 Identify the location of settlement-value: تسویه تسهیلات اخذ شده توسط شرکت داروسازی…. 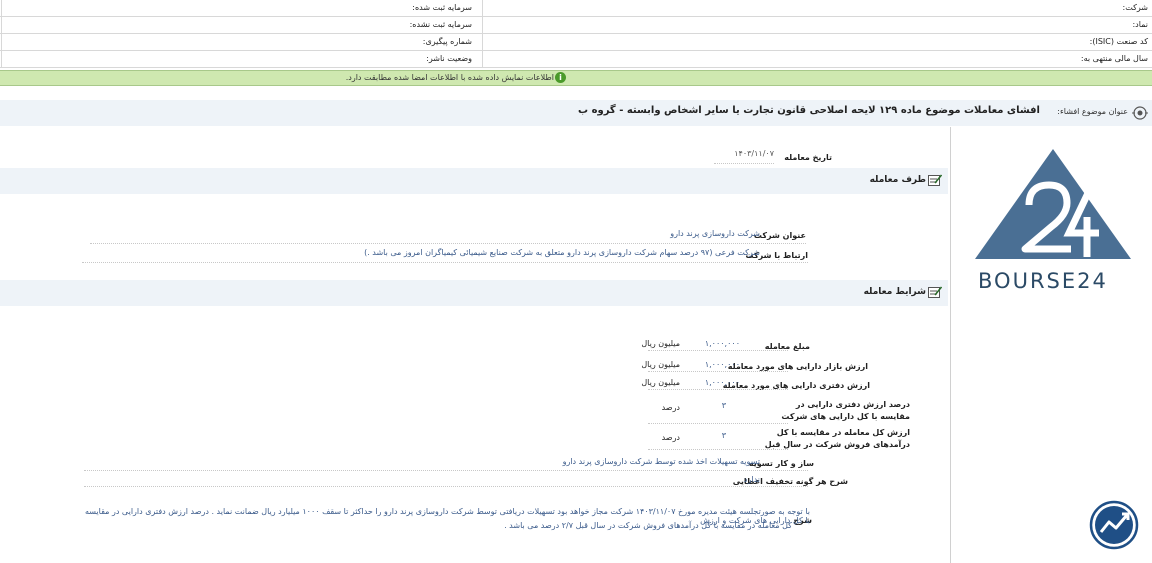
(661, 461).